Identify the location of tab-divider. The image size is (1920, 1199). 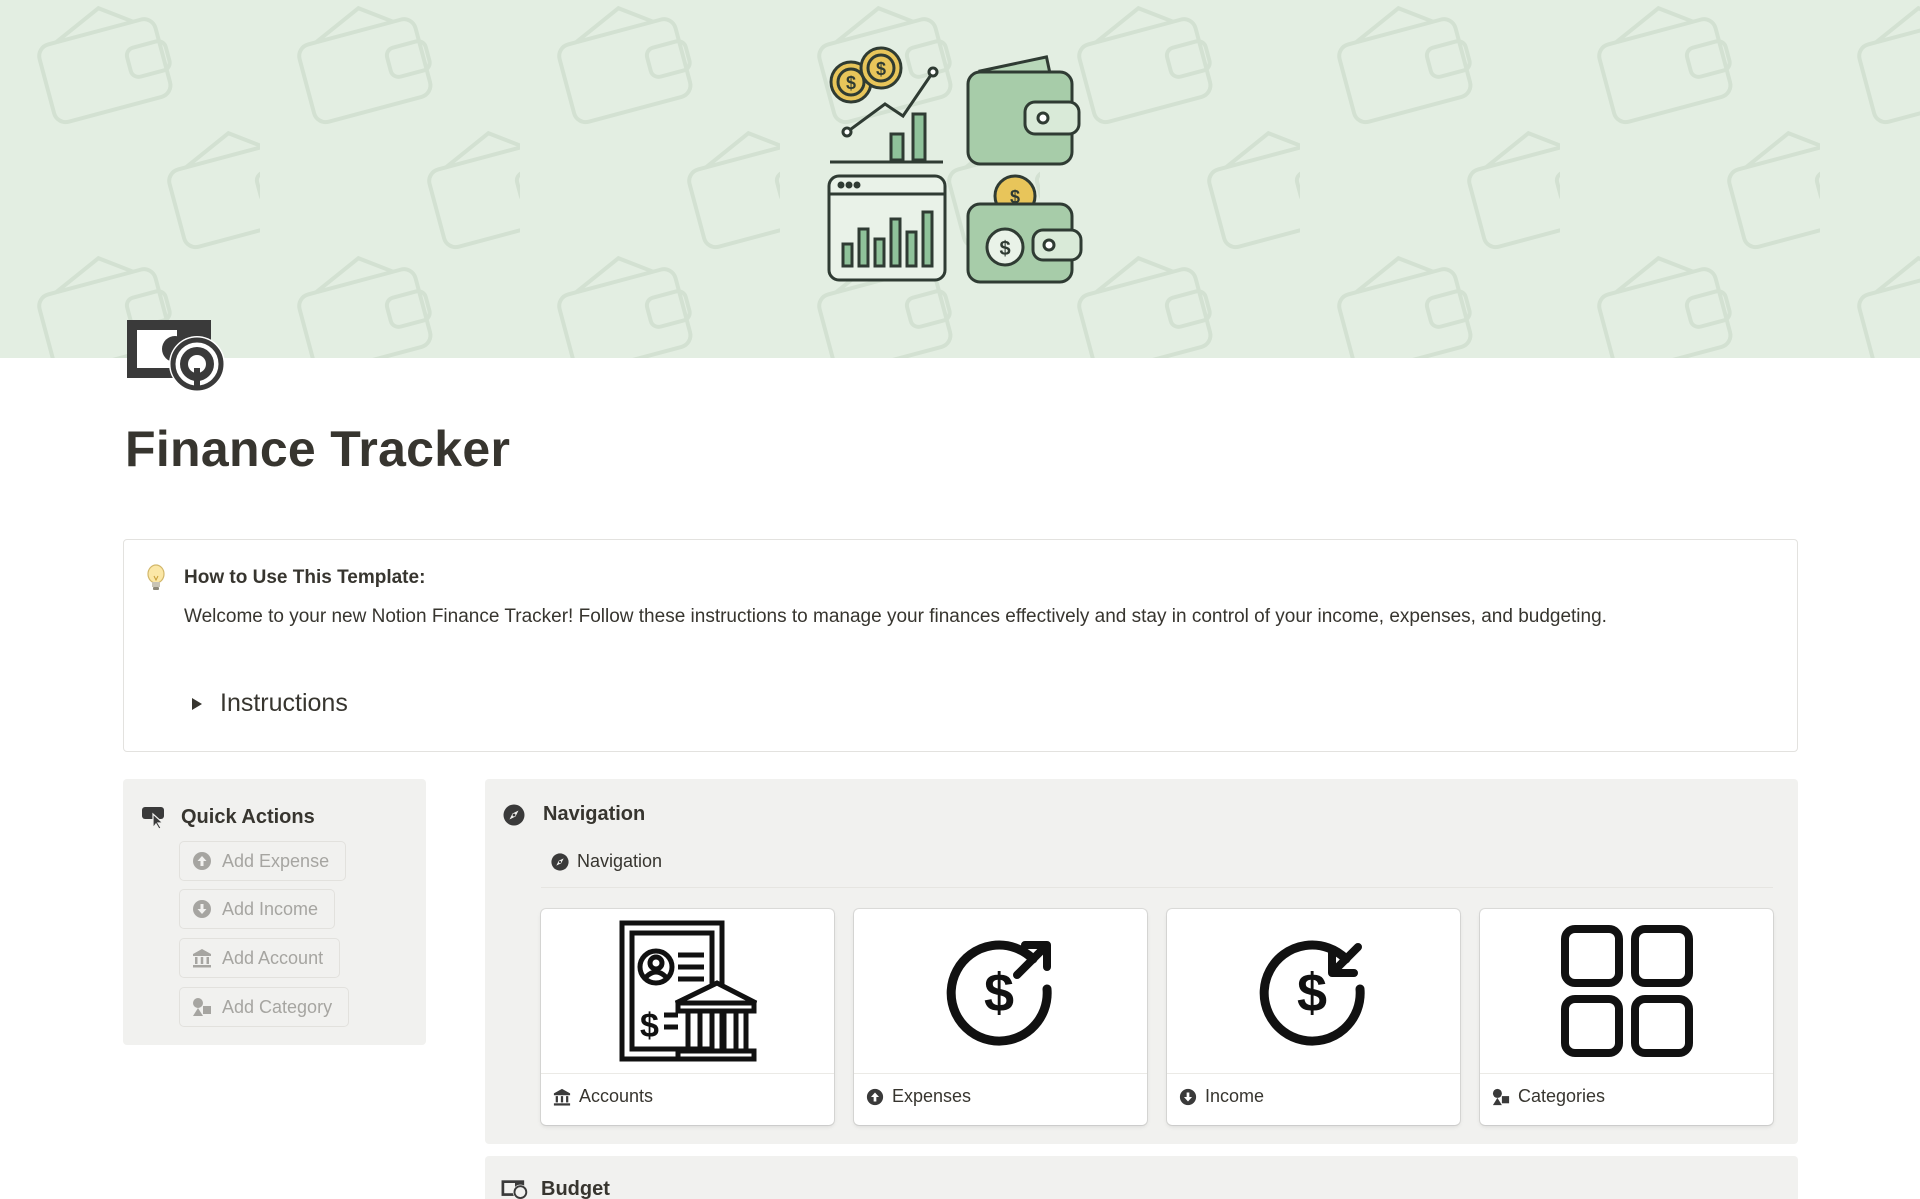
(1157, 887).